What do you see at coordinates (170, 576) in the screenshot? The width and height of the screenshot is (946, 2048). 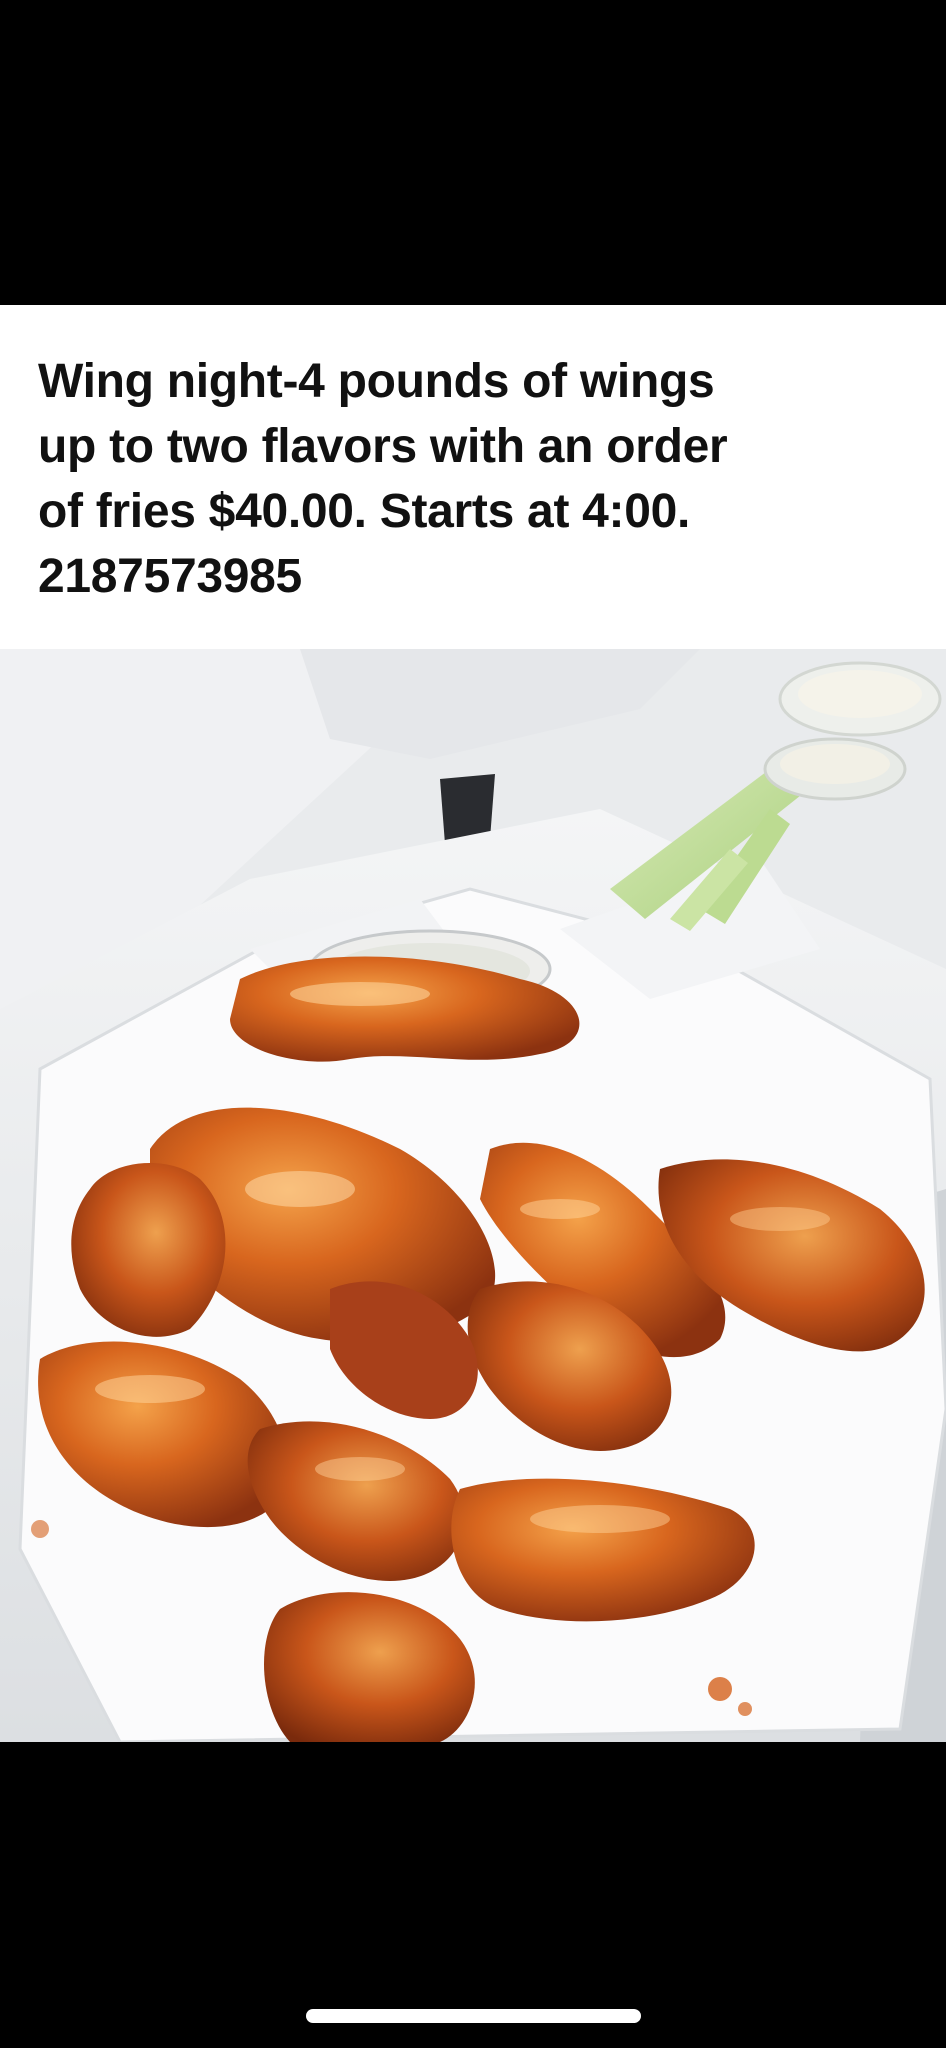 I see `caption-line-4: 2187573985` at bounding box center [170, 576].